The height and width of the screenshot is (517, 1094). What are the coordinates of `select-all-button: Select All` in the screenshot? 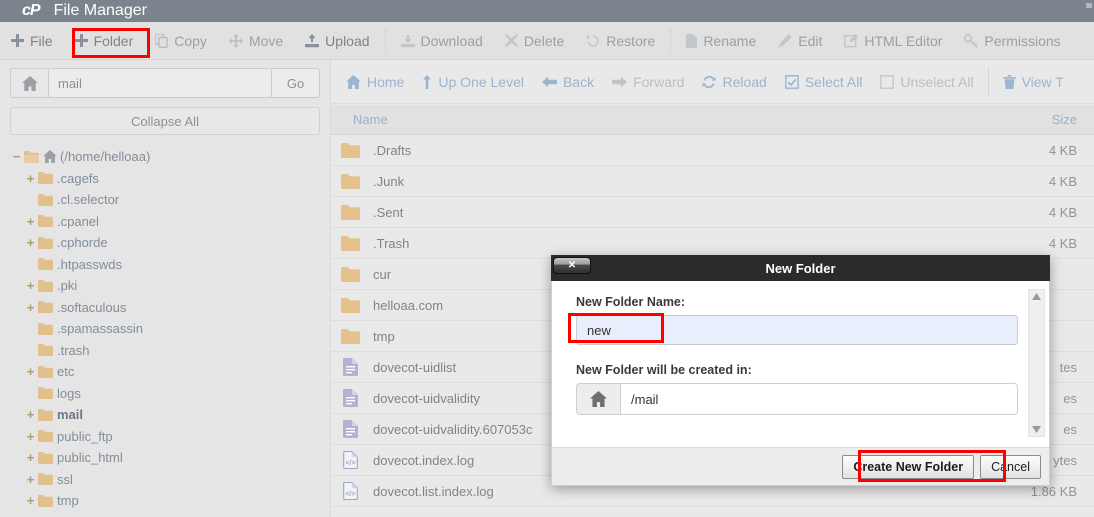 It's located at (824, 82).